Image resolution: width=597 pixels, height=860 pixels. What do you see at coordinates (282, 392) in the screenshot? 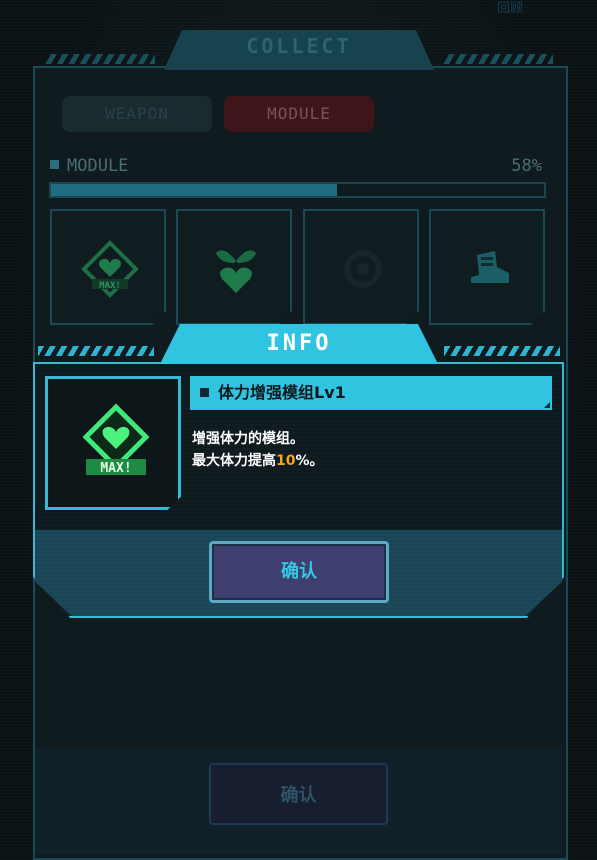
I see `item-name: 体力增强模组Lv1` at bounding box center [282, 392].